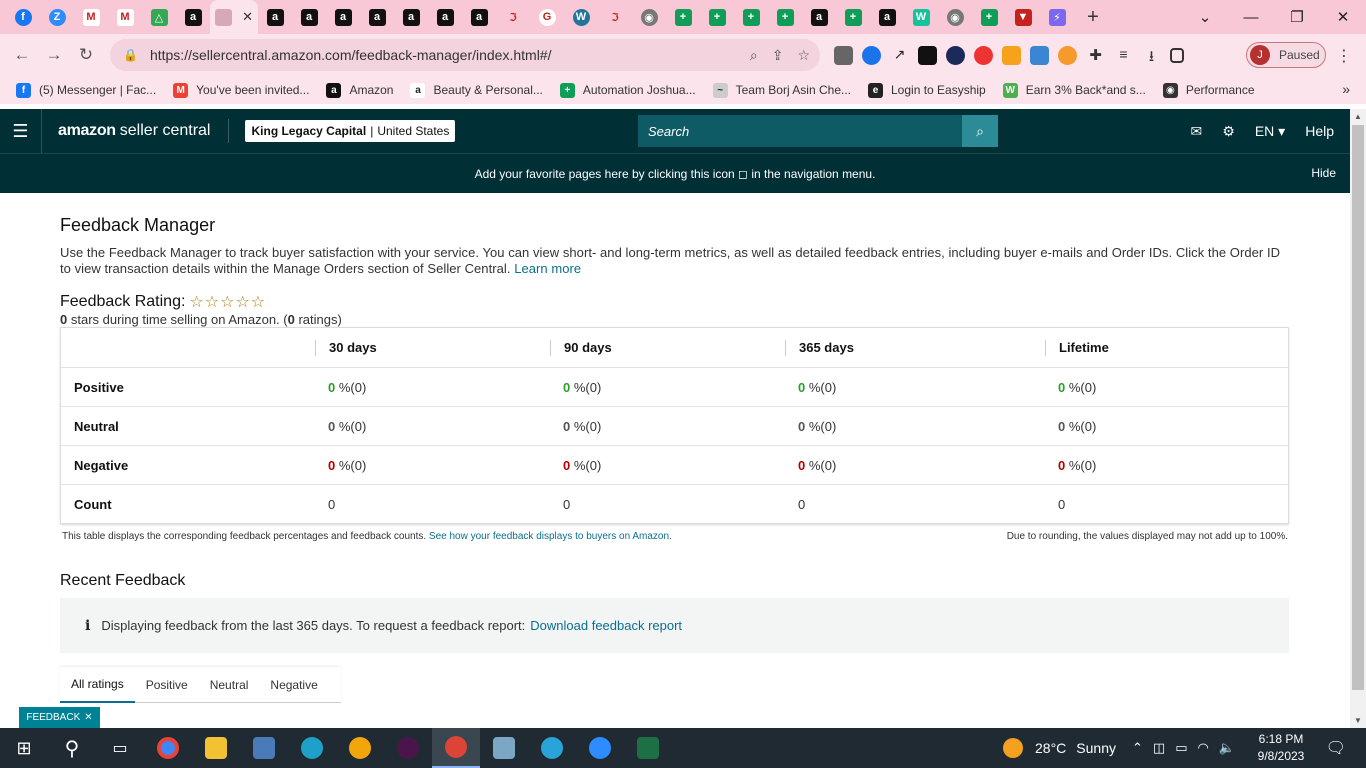 The image size is (1366, 768). What do you see at coordinates (955, 55) in the screenshot?
I see `extension-chart-icon` at bounding box center [955, 55].